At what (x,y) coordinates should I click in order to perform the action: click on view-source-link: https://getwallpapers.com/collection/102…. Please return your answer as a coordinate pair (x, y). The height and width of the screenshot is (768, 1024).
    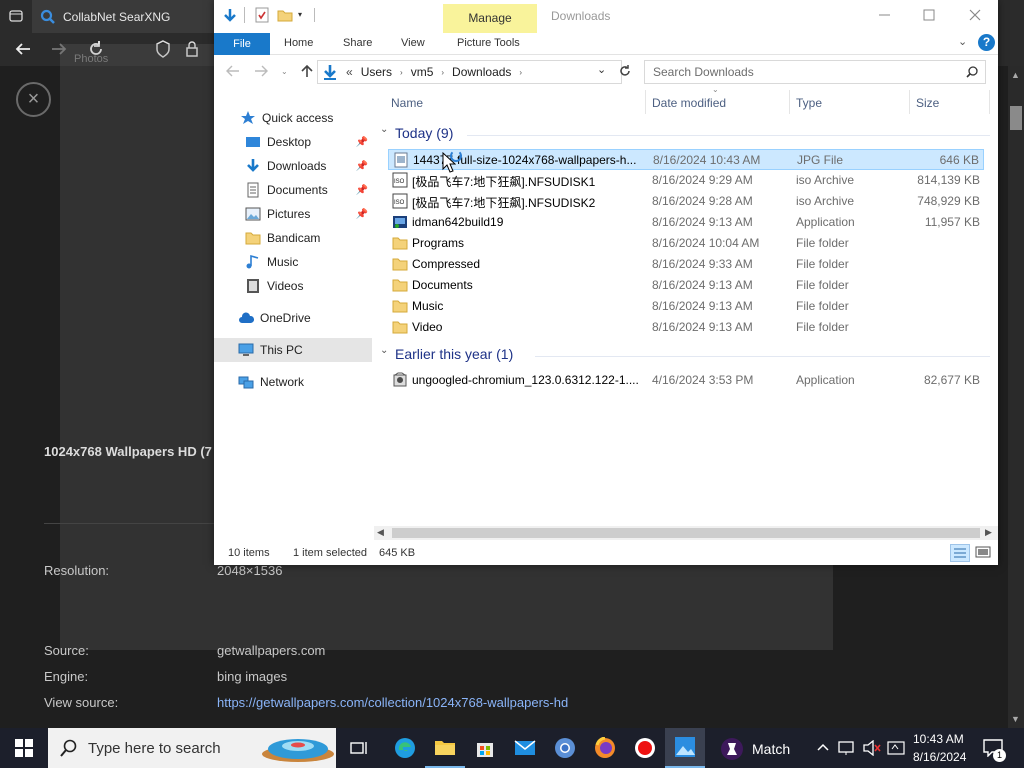
    Looking at the image, I should click on (392, 702).